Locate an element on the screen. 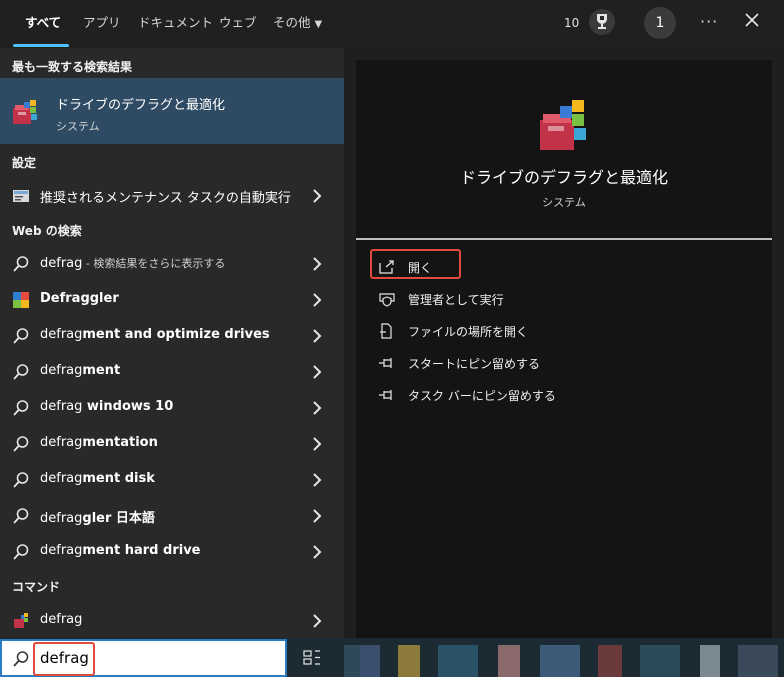  action-open: 開く is located at coordinates (528, 267).